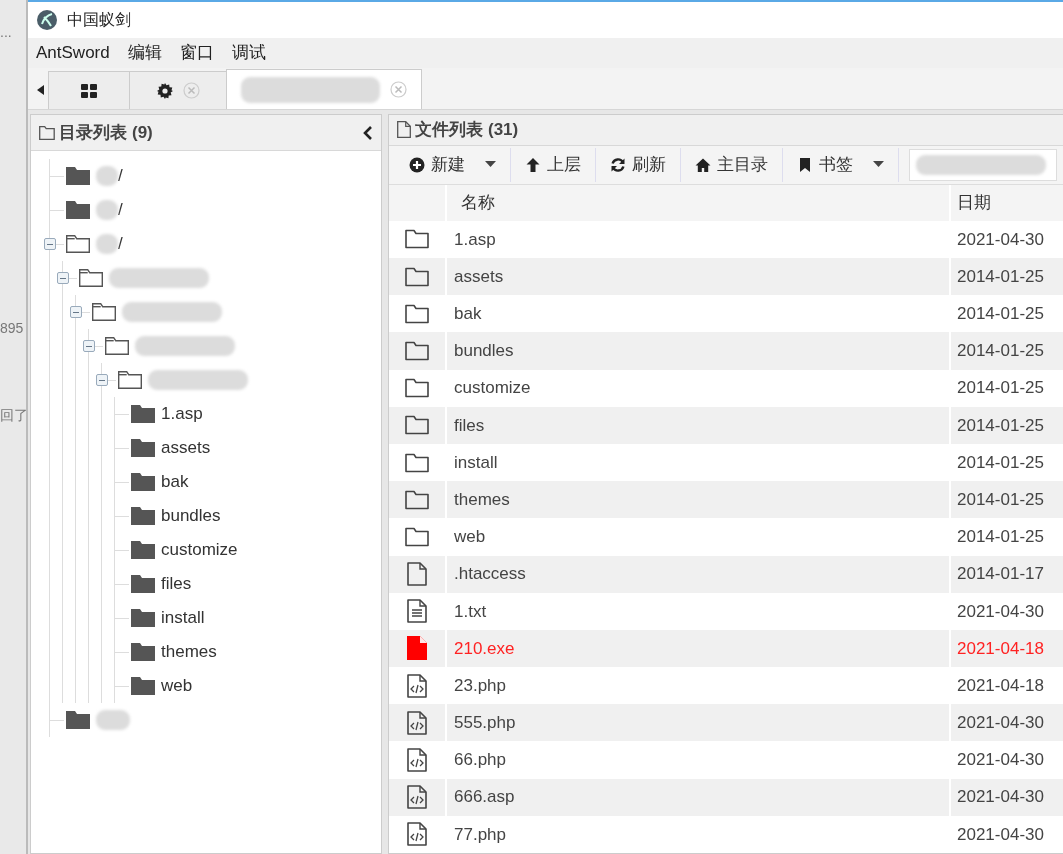 The width and height of the screenshot is (1063, 854). Describe the element at coordinates (1000, 648) in the screenshot. I see `file-date: 2021-04-18` at that location.